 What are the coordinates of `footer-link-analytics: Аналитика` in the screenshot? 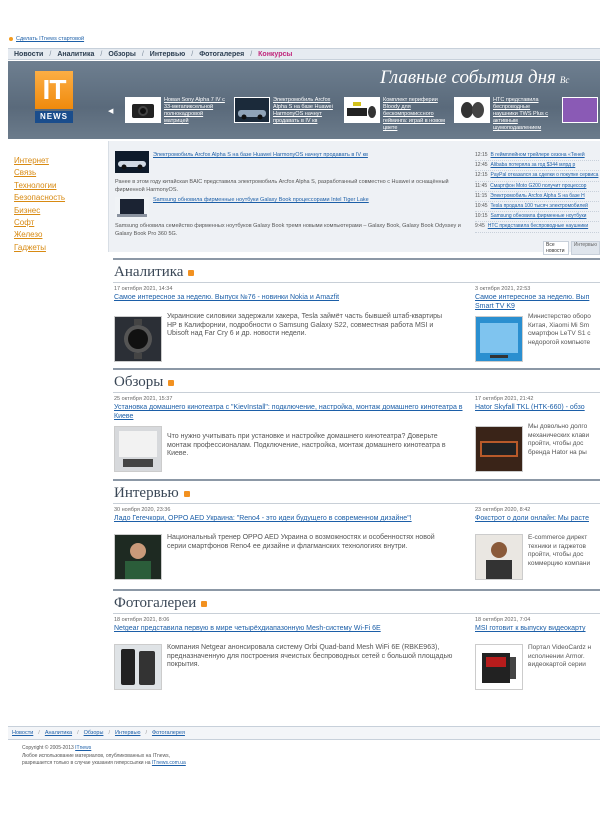 It's located at (58, 733).